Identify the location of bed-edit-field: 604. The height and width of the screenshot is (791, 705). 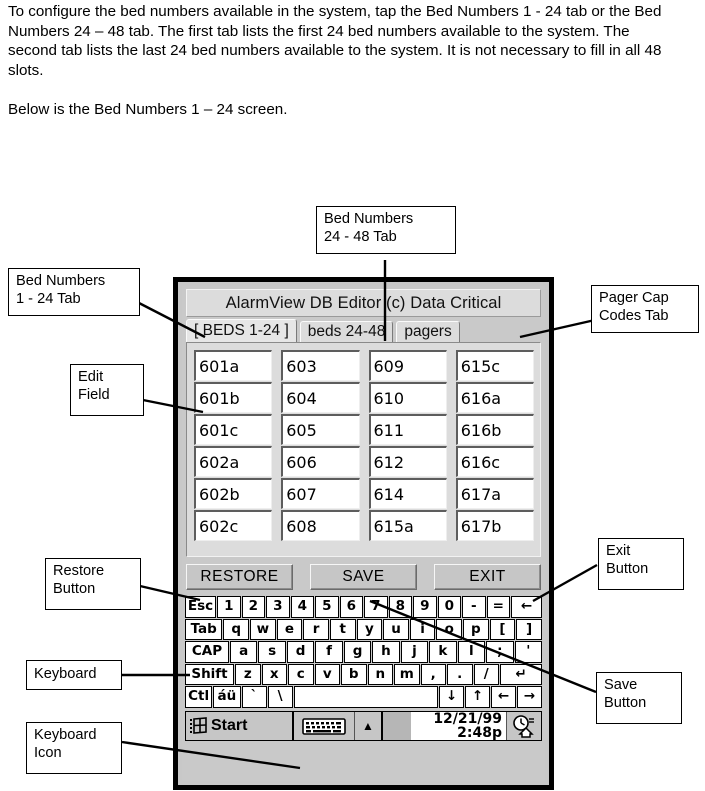
(320, 397).